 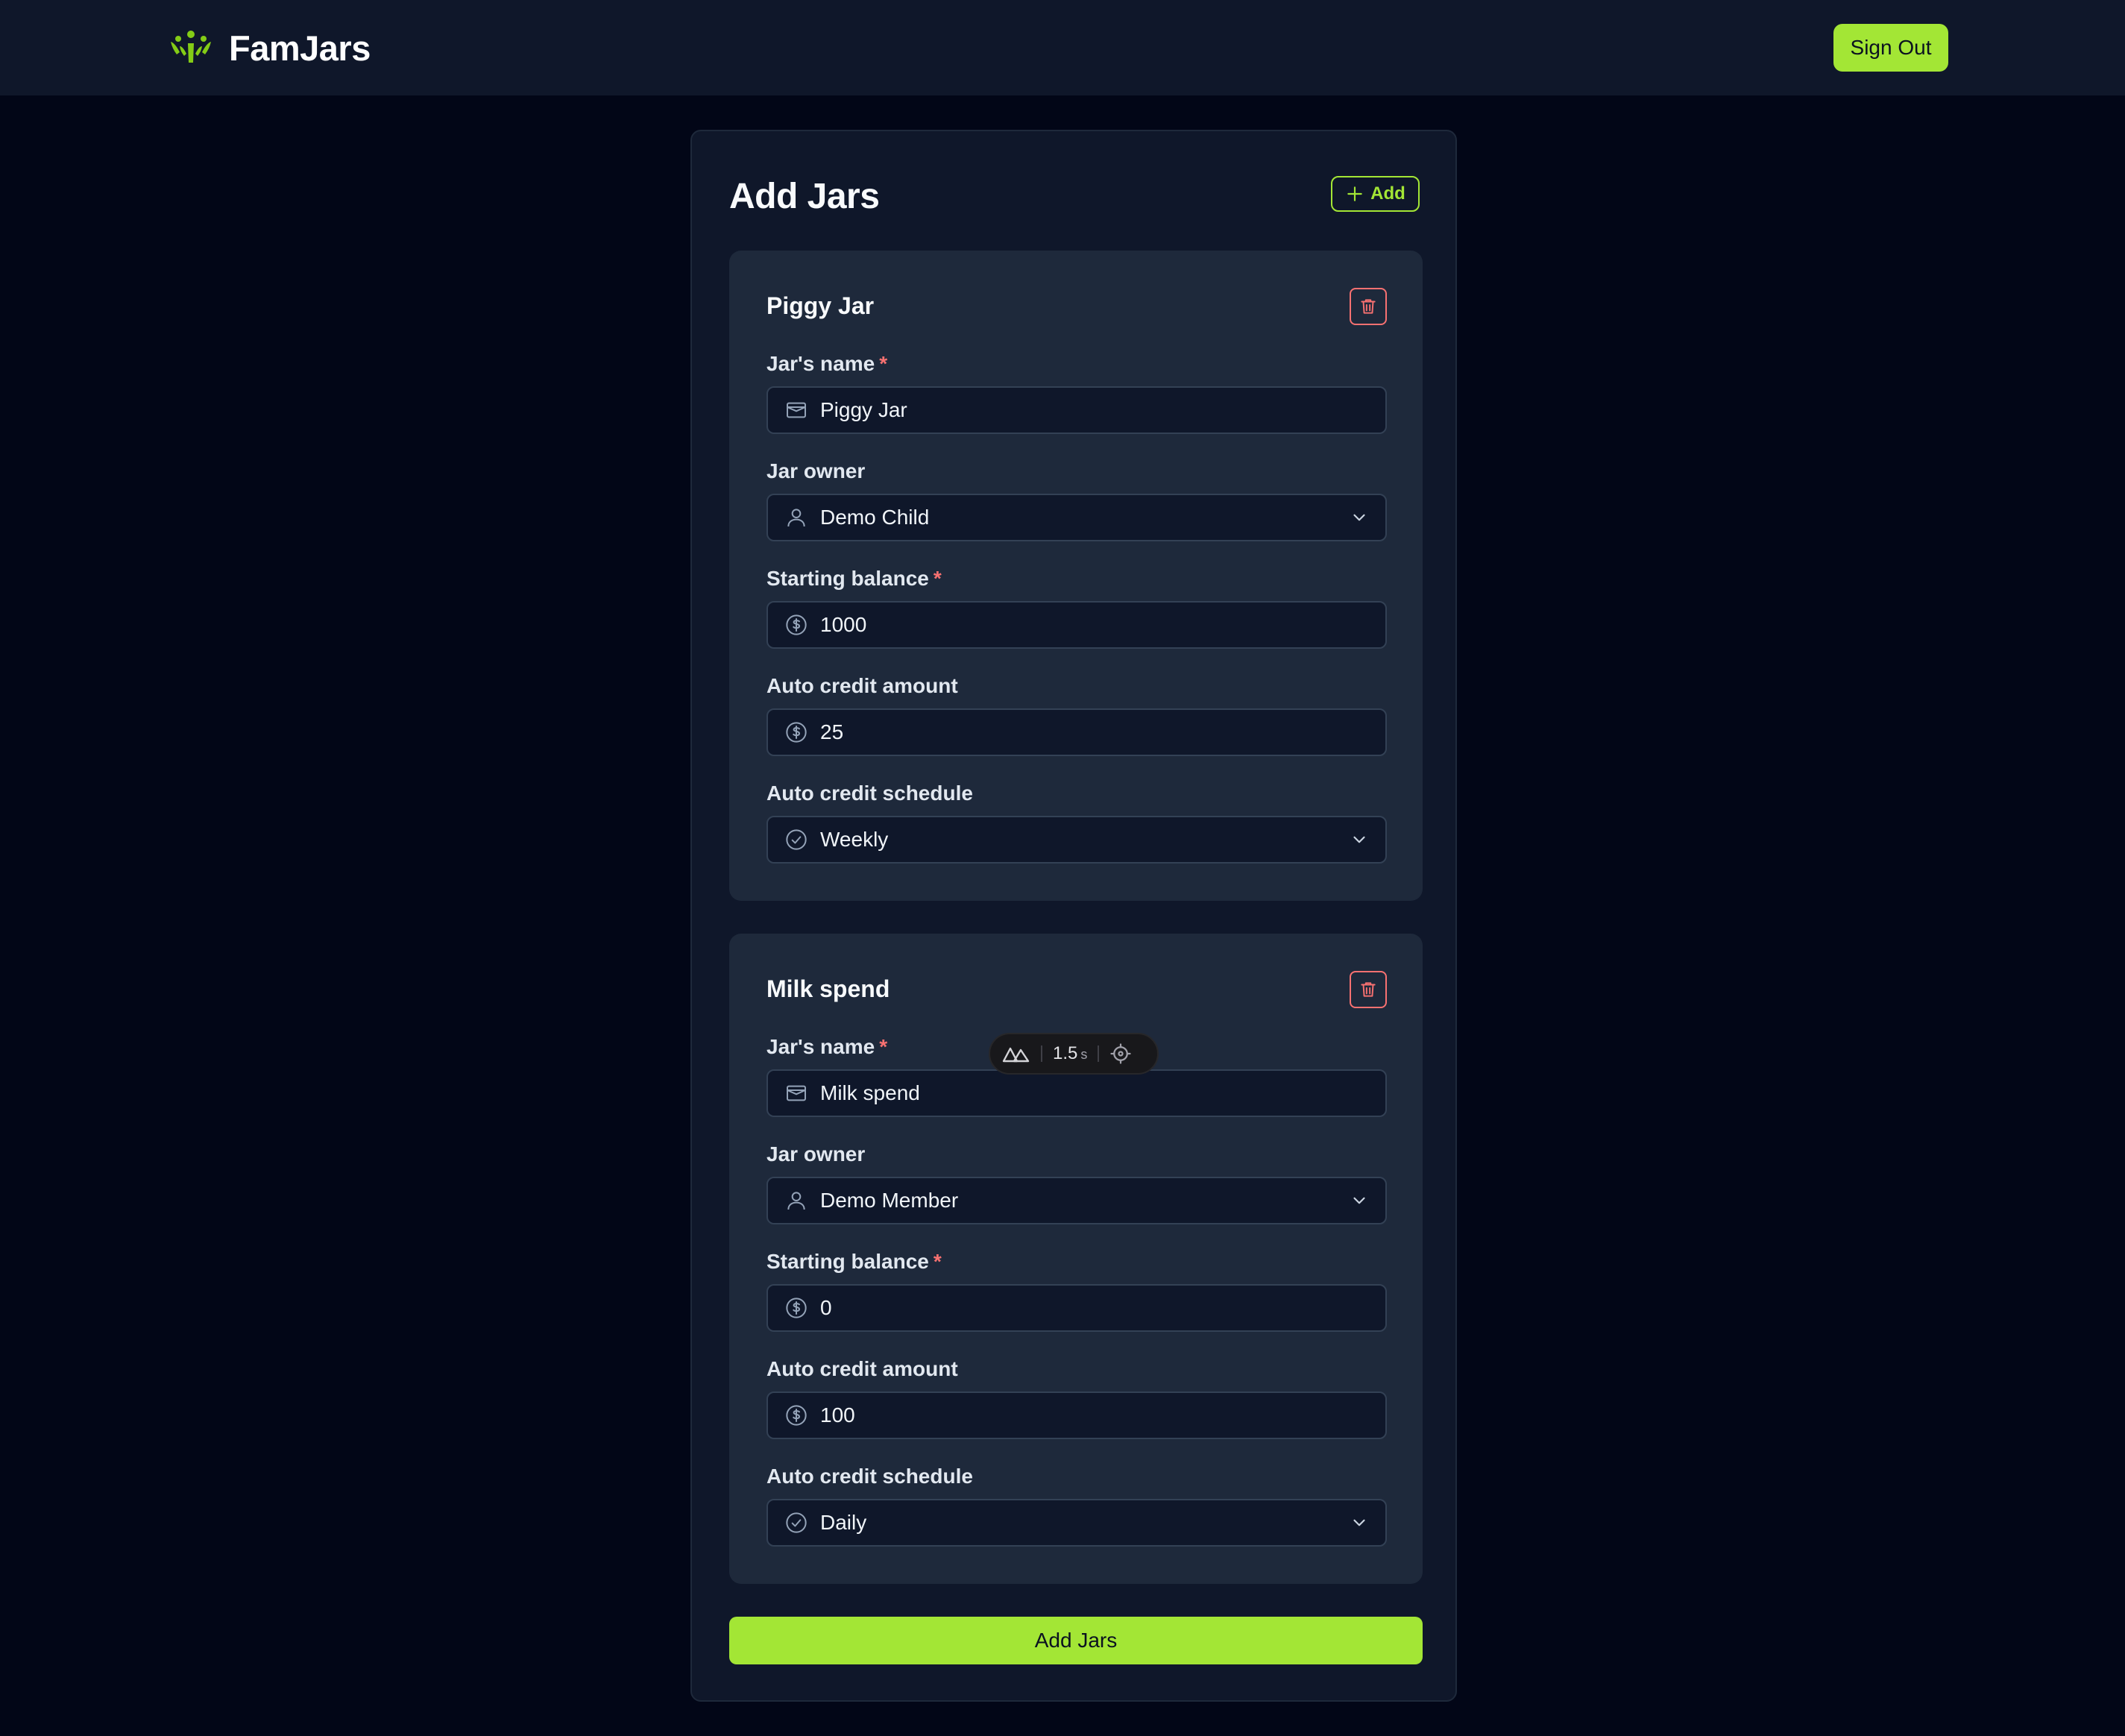 I want to click on plus-icon, so click(x=1354, y=194).